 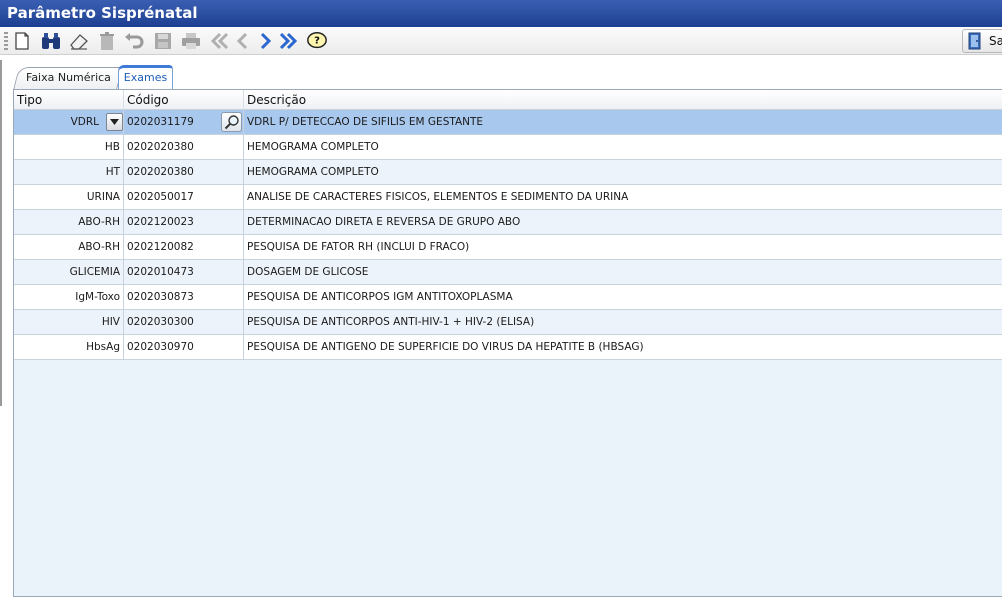 I want to click on previous-record-button, so click(x=243, y=41).